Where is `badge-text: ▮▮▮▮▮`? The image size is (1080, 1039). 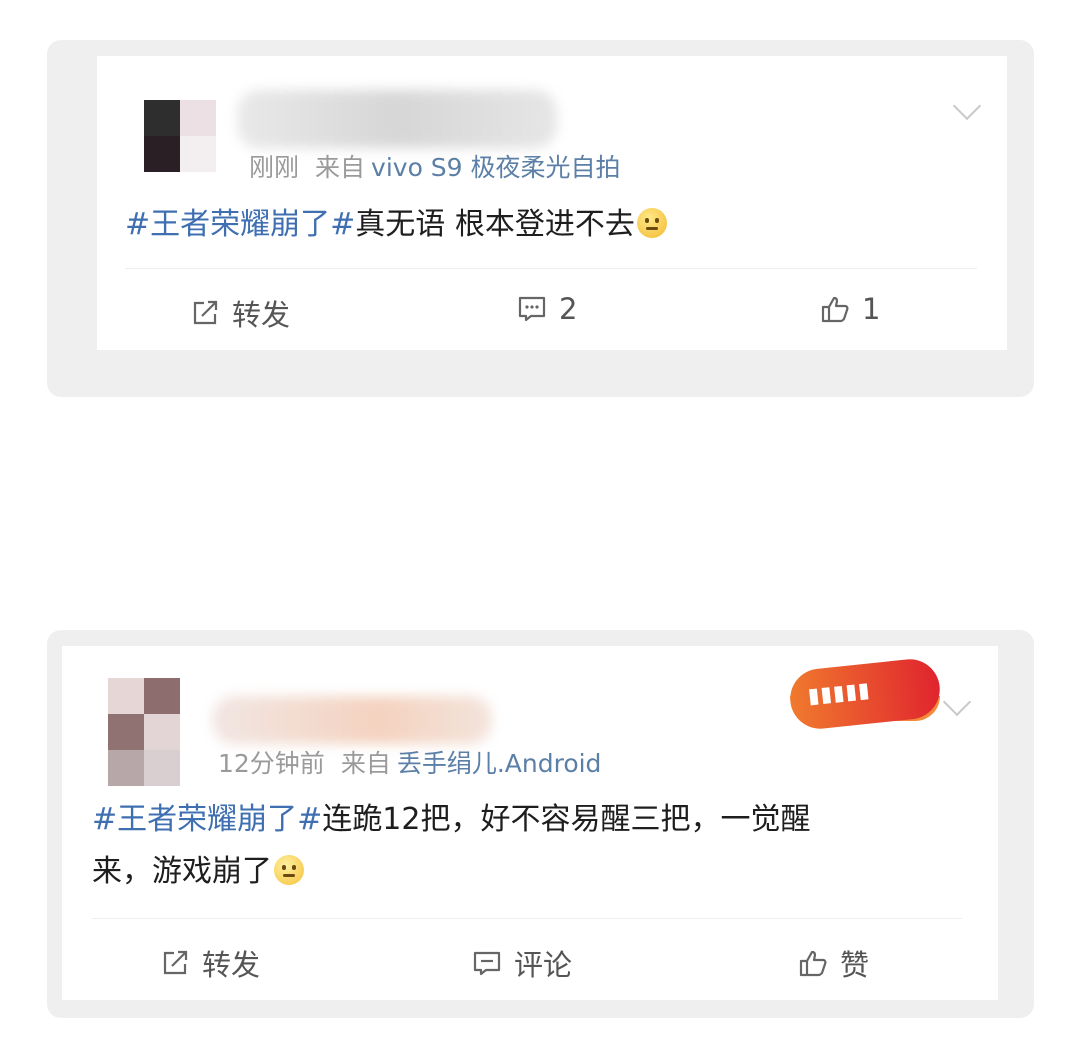 badge-text: ▮▮▮▮▮ is located at coordinates (839, 692).